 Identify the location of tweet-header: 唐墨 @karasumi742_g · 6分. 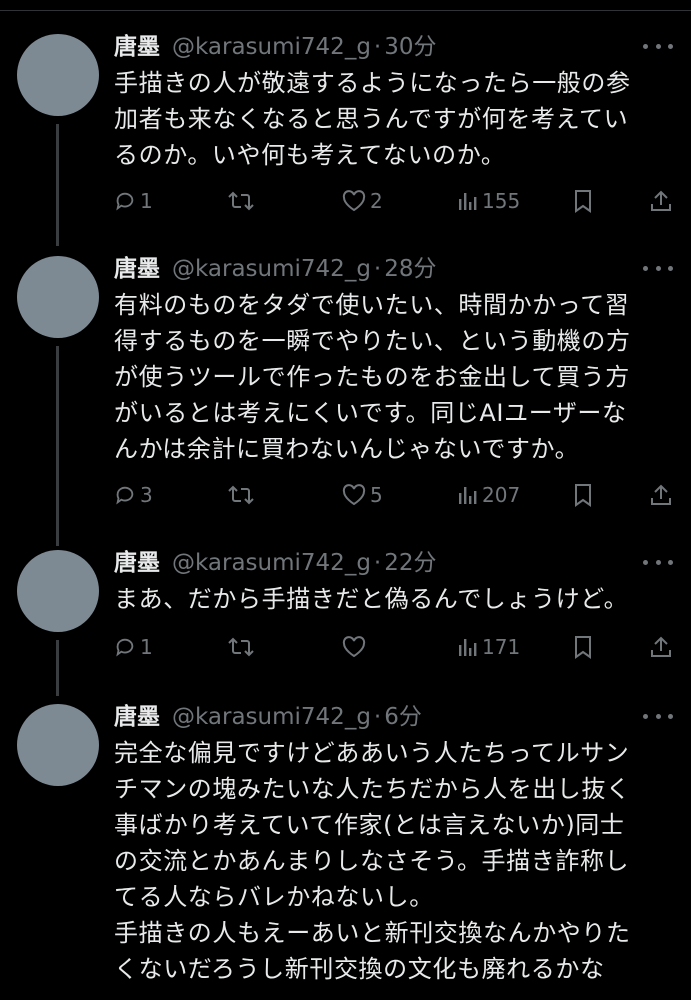
(393, 717).